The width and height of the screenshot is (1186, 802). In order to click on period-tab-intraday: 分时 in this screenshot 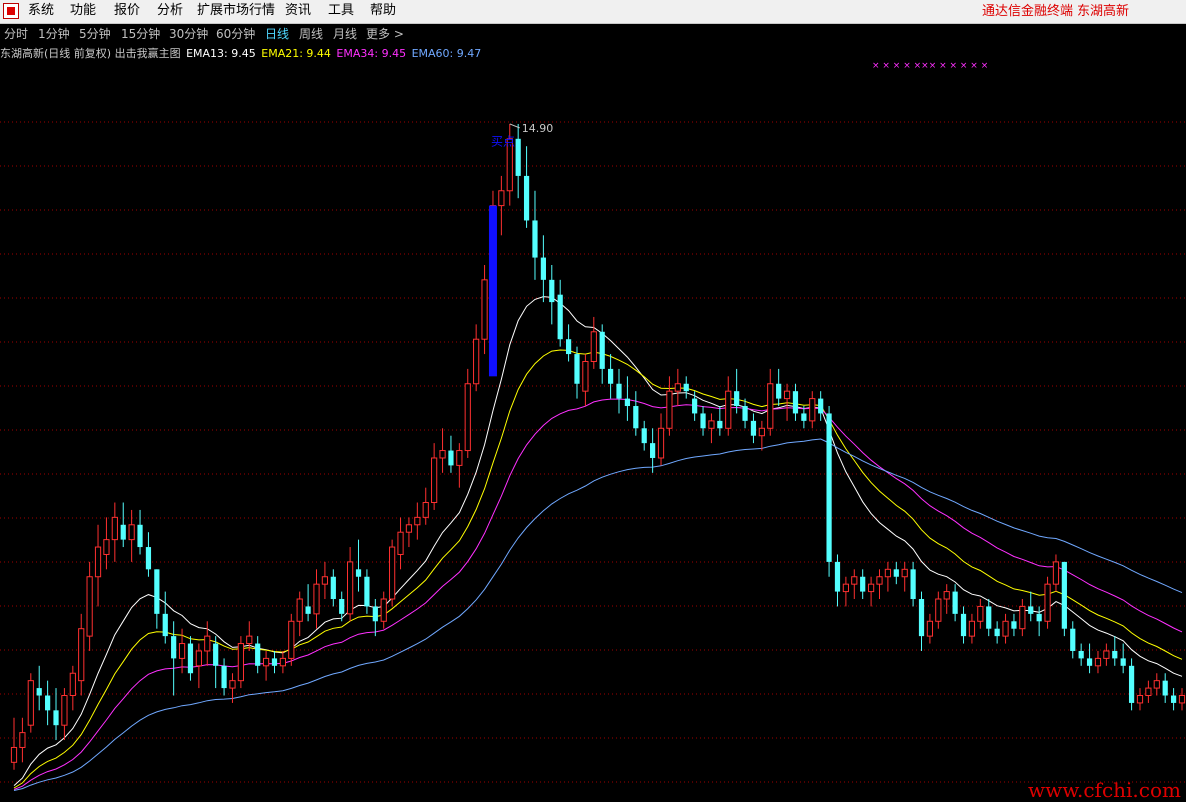, I will do `click(16, 34)`.